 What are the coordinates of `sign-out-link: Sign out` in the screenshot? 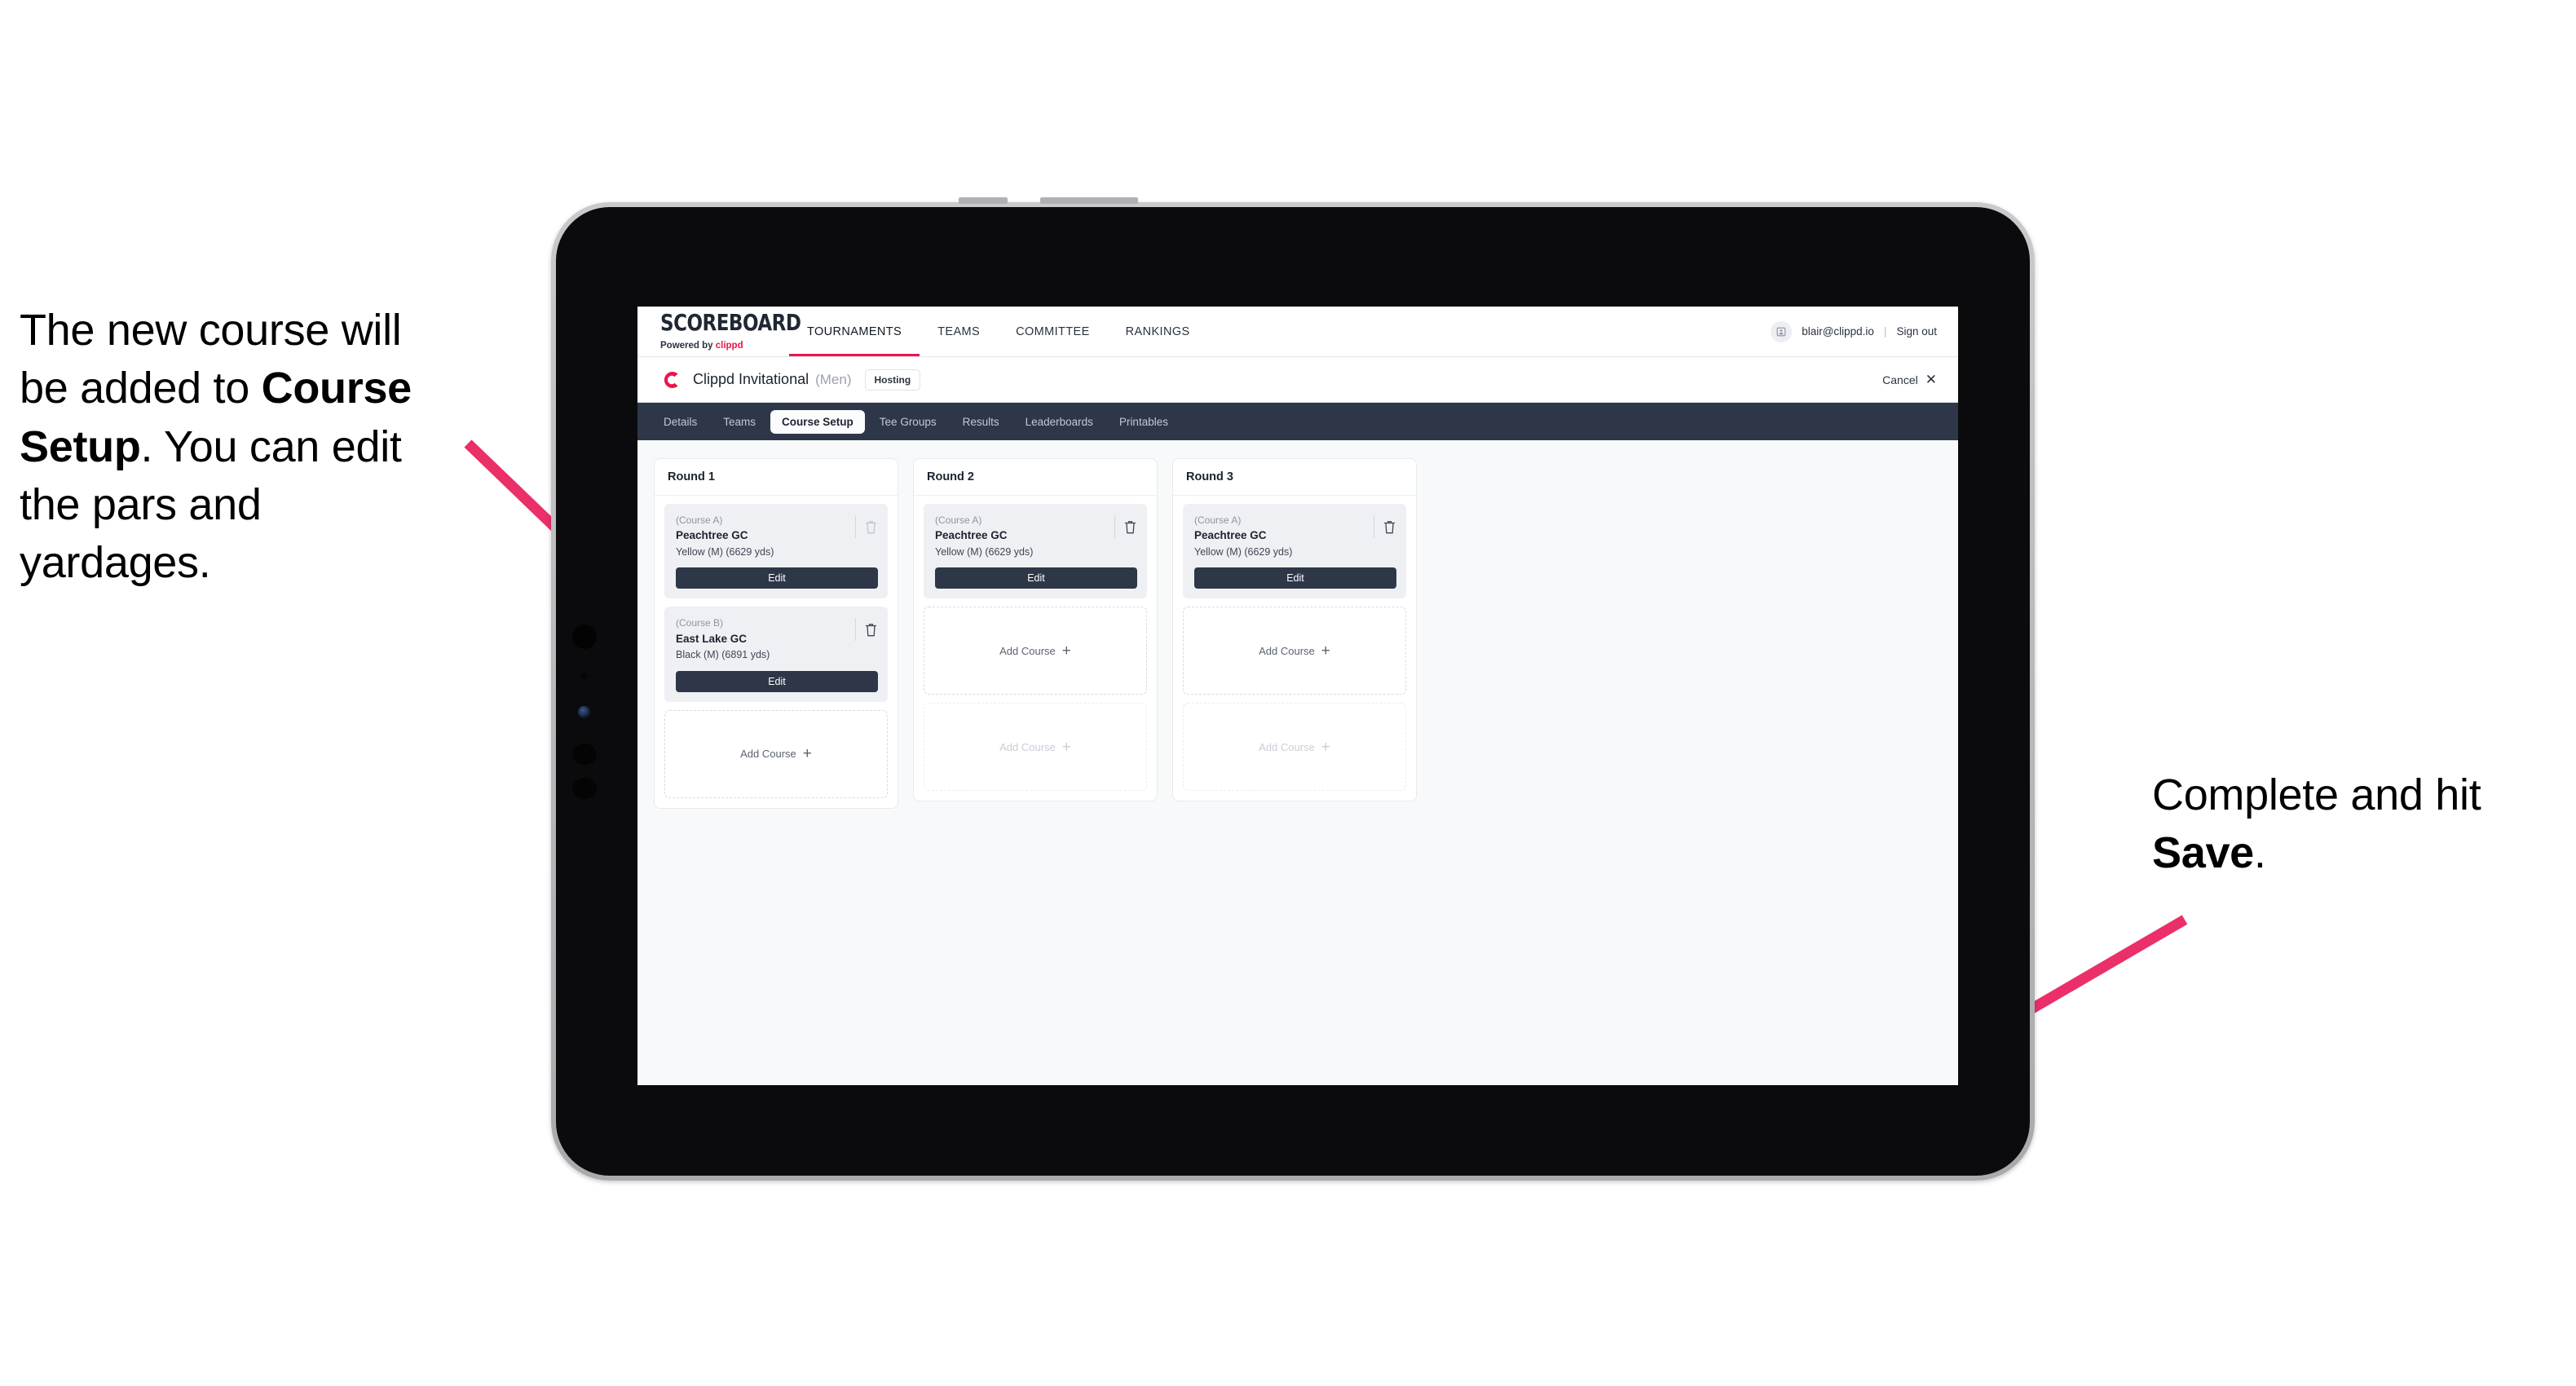 It's located at (1916, 331).